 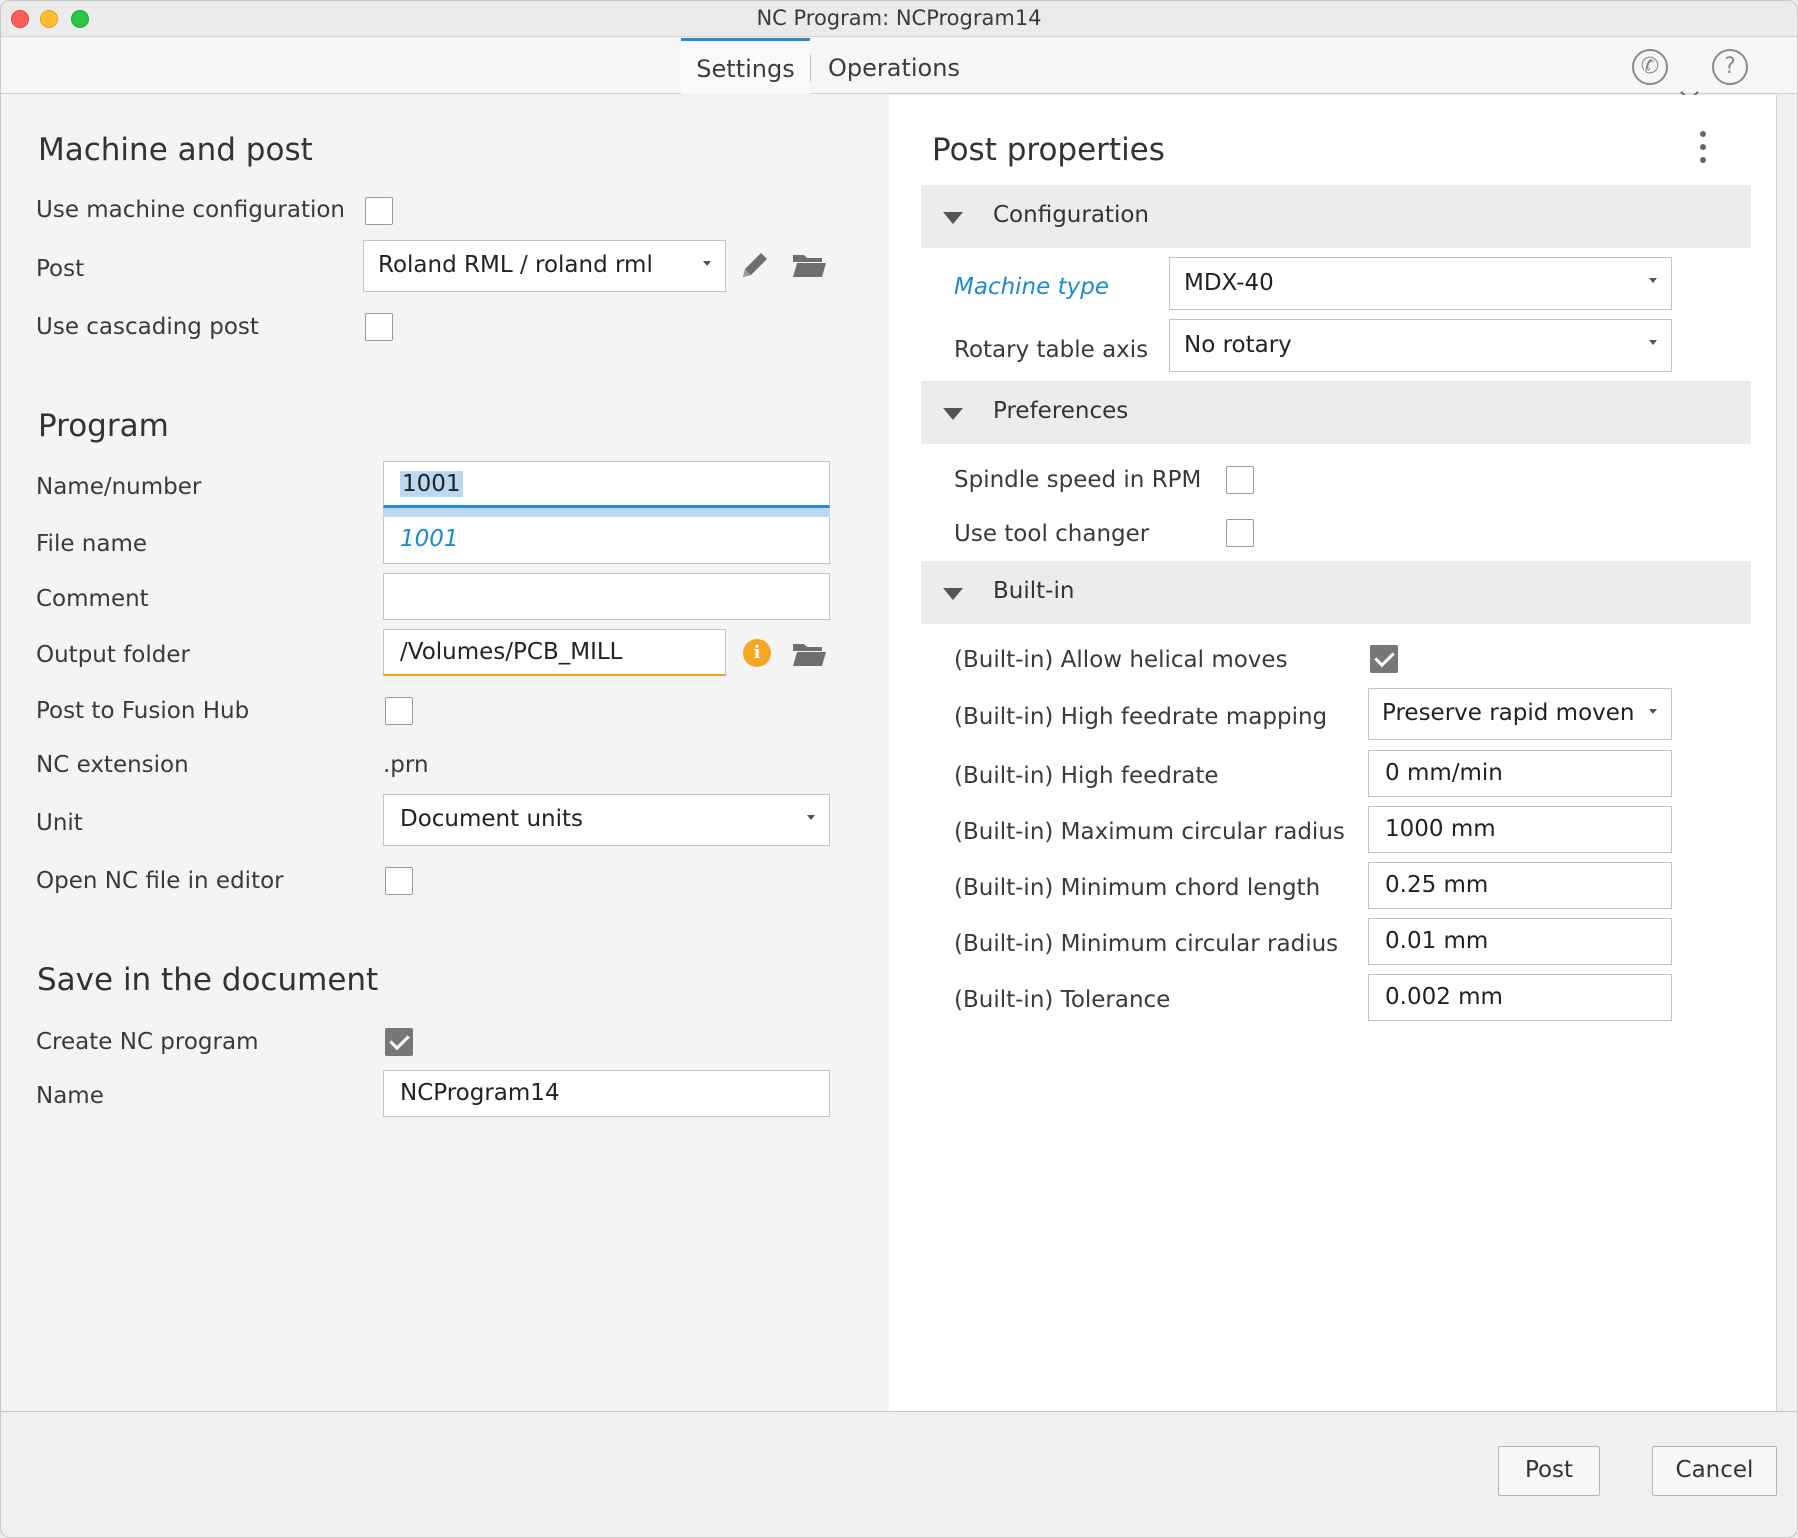 I want to click on output-folder-icon, so click(x=809, y=654).